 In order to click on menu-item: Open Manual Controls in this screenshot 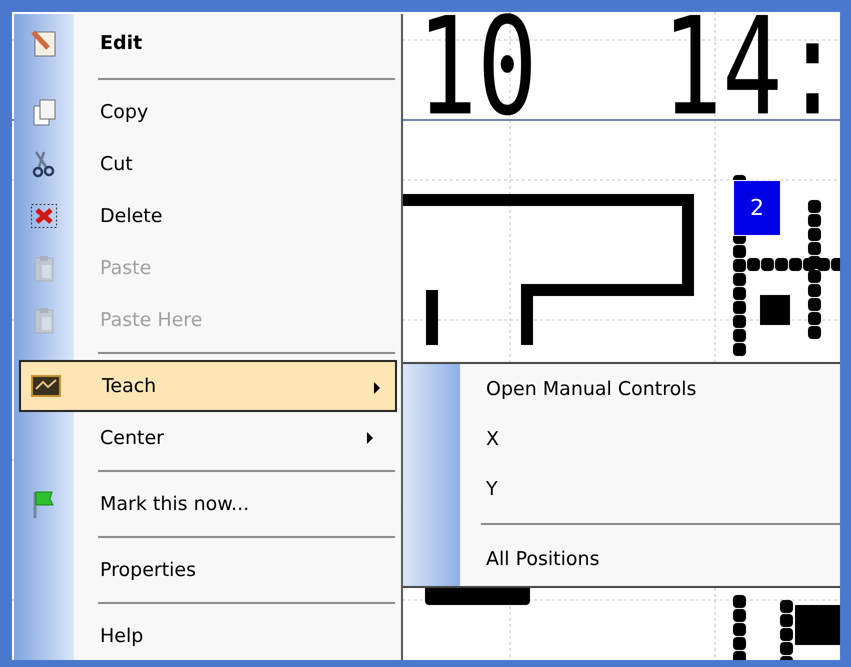, I will do `click(621, 389)`.